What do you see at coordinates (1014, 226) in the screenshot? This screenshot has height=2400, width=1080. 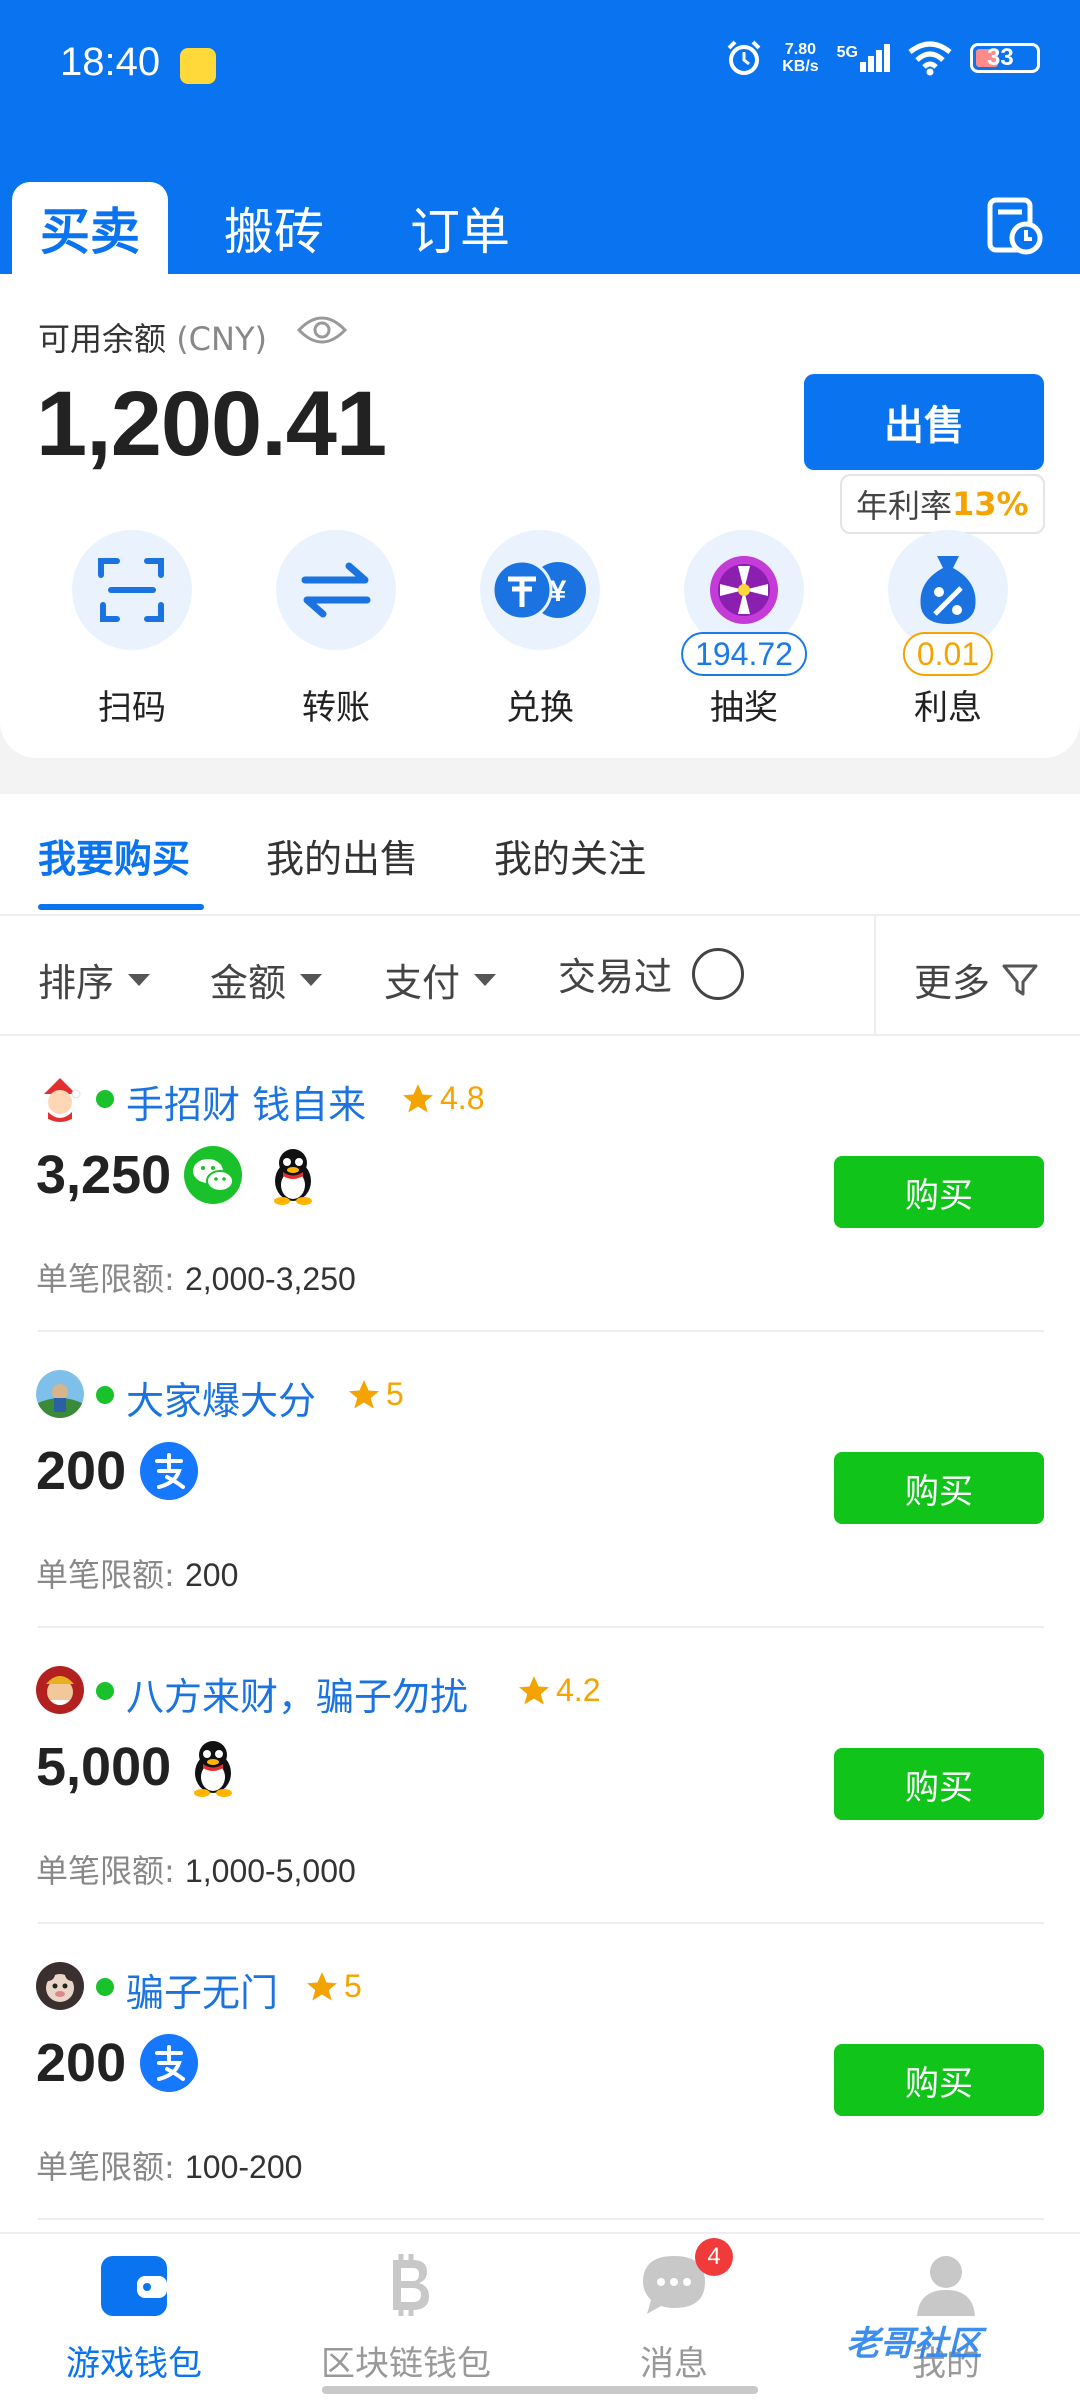 I see `order-history-icon` at bounding box center [1014, 226].